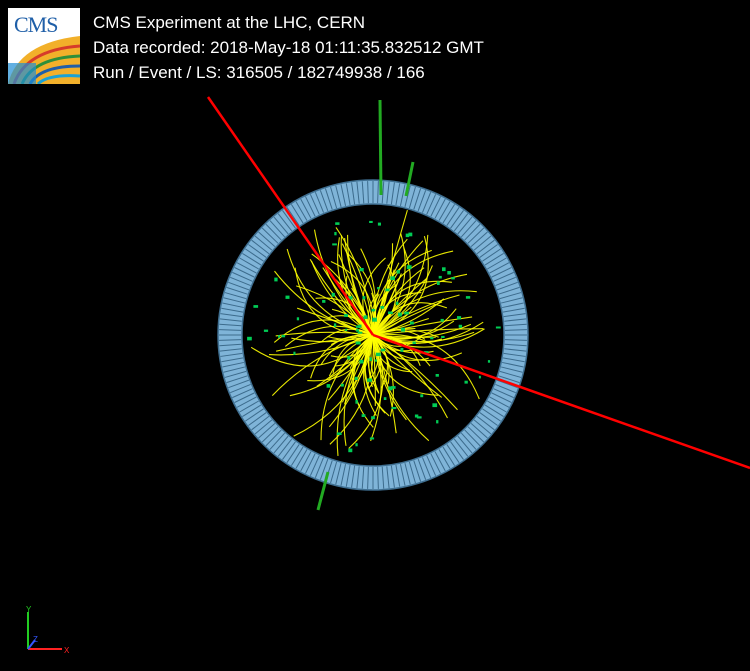 Image resolution: width=750 pixels, height=671 pixels. I want to click on experiment-title: CMS Experiment at the LHC, CERN, so click(229, 22).